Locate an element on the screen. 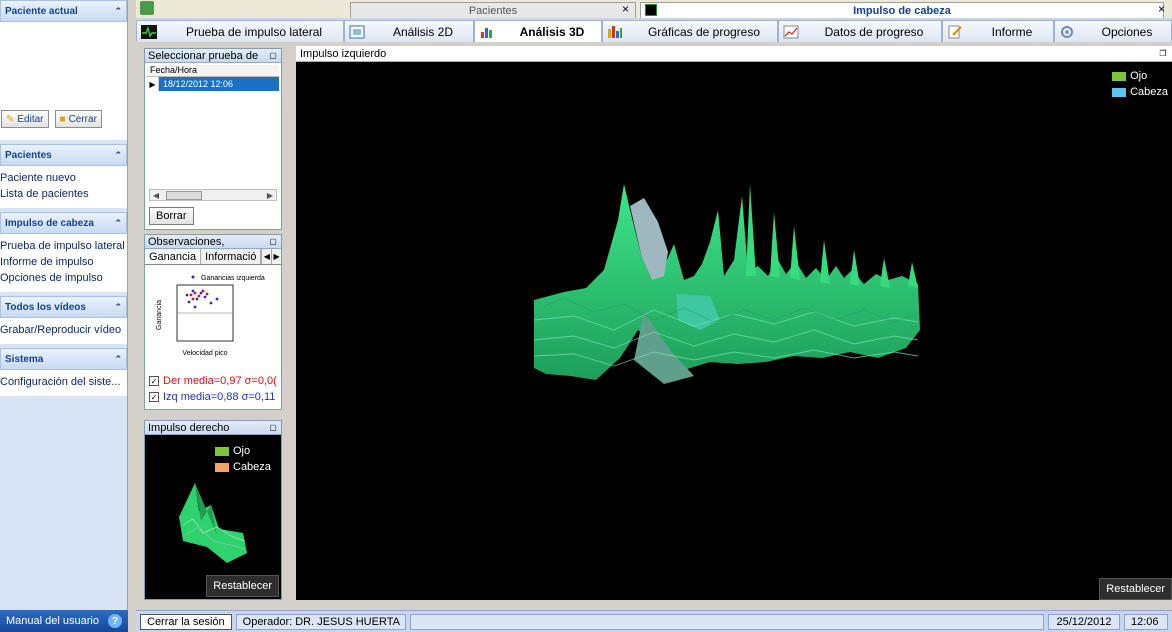 This screenshot has width=1172, height=632. tab-label: Informe is located at coordinates (1012, 31).